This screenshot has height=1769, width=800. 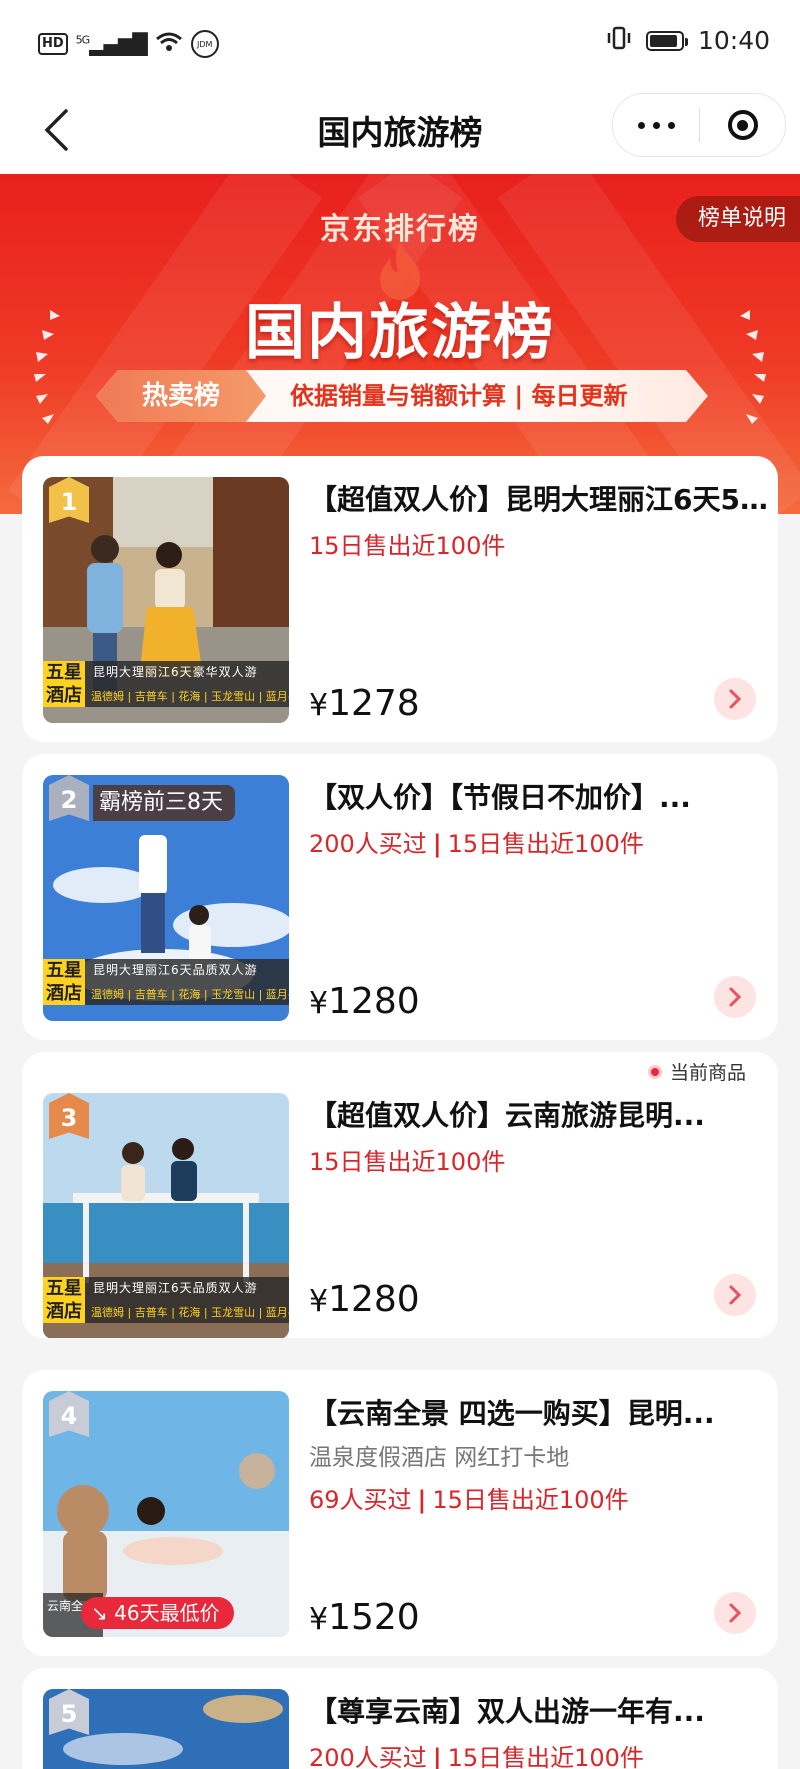 I want to click on product-price: ¥1278, so click(x=364, y=703).